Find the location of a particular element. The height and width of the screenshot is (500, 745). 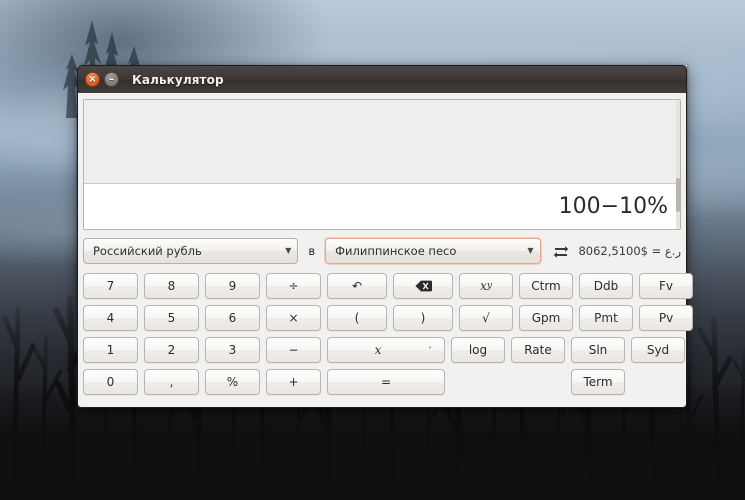

key-log: log is located at coordinates (478, 350).